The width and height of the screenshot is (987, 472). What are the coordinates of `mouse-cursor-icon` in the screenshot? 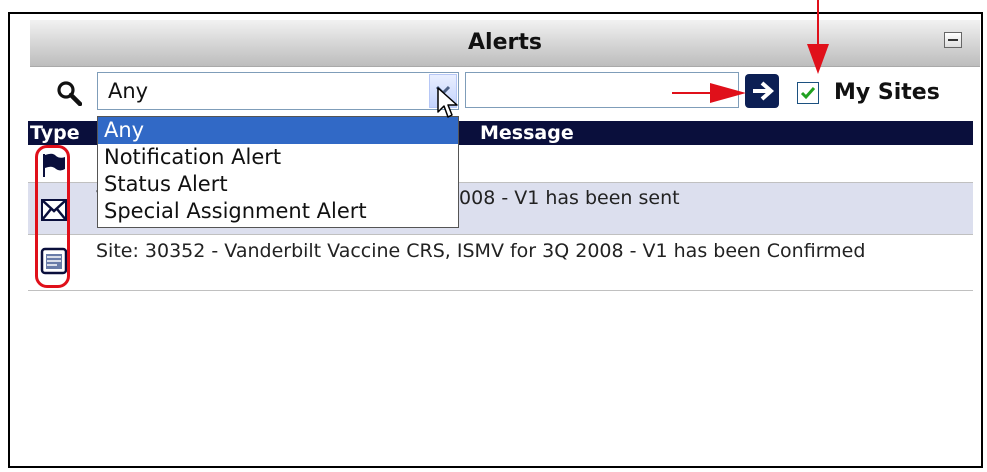 It's located at (448, 103).